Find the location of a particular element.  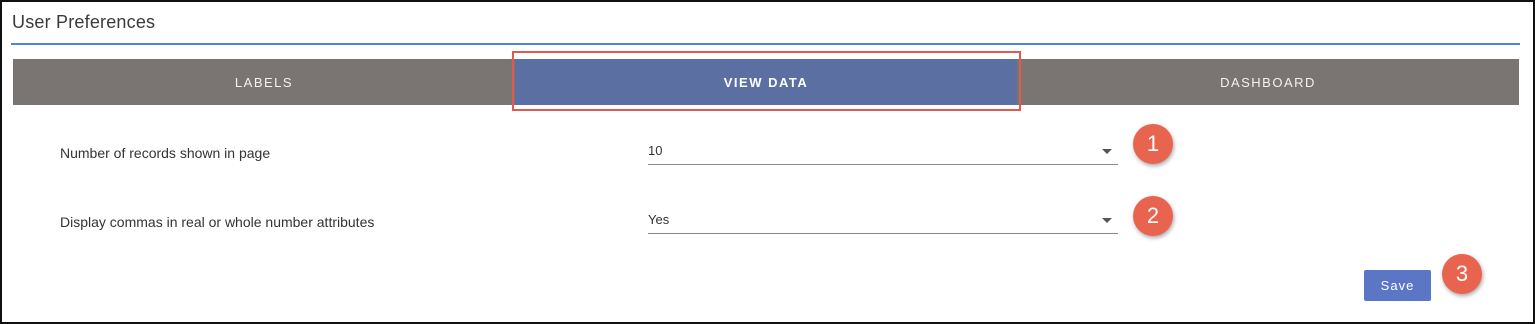

page-title: User Preferences is located at coordinates (84, 22).